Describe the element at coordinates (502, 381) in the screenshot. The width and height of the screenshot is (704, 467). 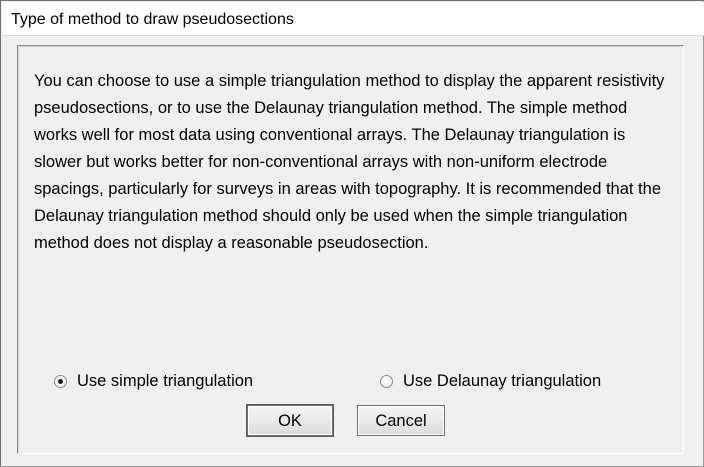
I see `radio-label-delaunay: Use Delaunay triangulation` at that location.